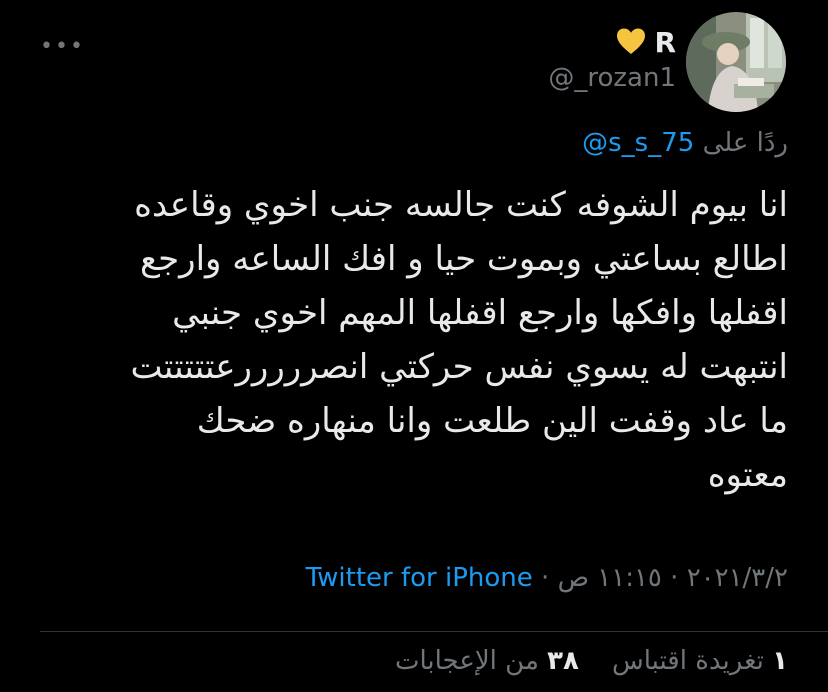  Describe the element at coordinates (62, 46) in the screenshot. I see `more-options-icon: •••` at that location.